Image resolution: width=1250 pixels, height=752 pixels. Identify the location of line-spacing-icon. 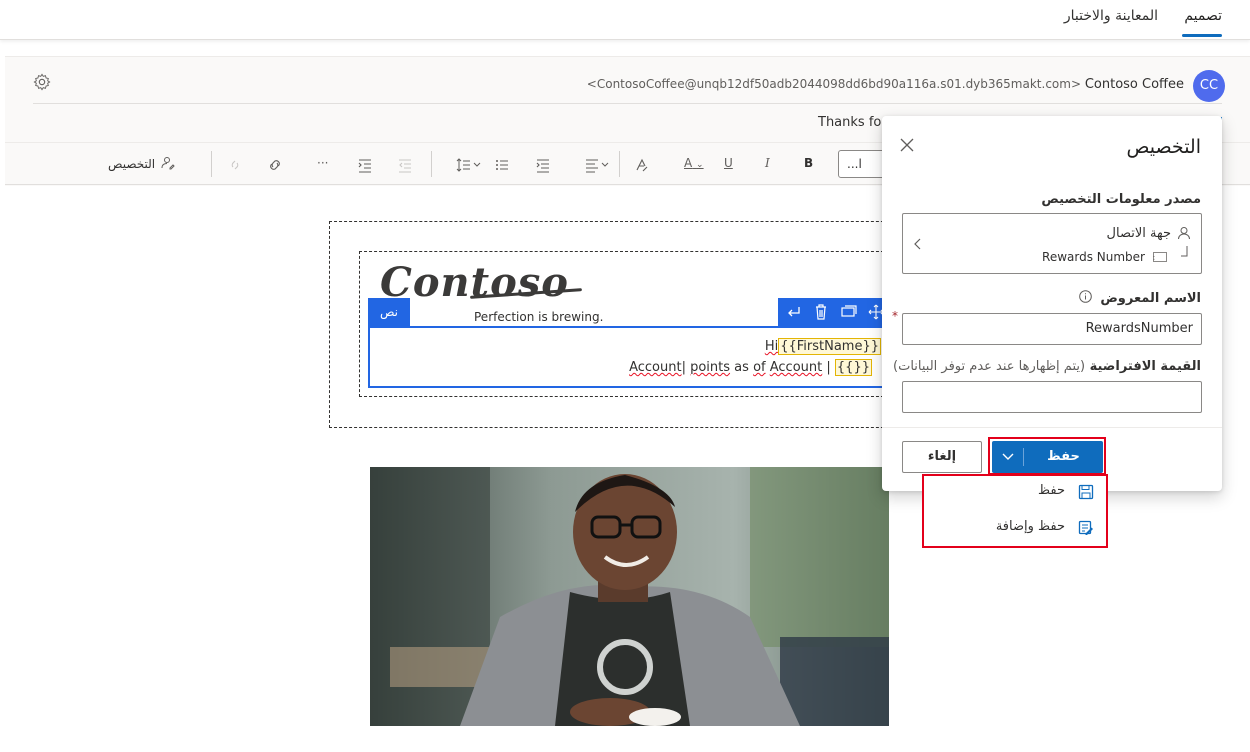
(470, 165).